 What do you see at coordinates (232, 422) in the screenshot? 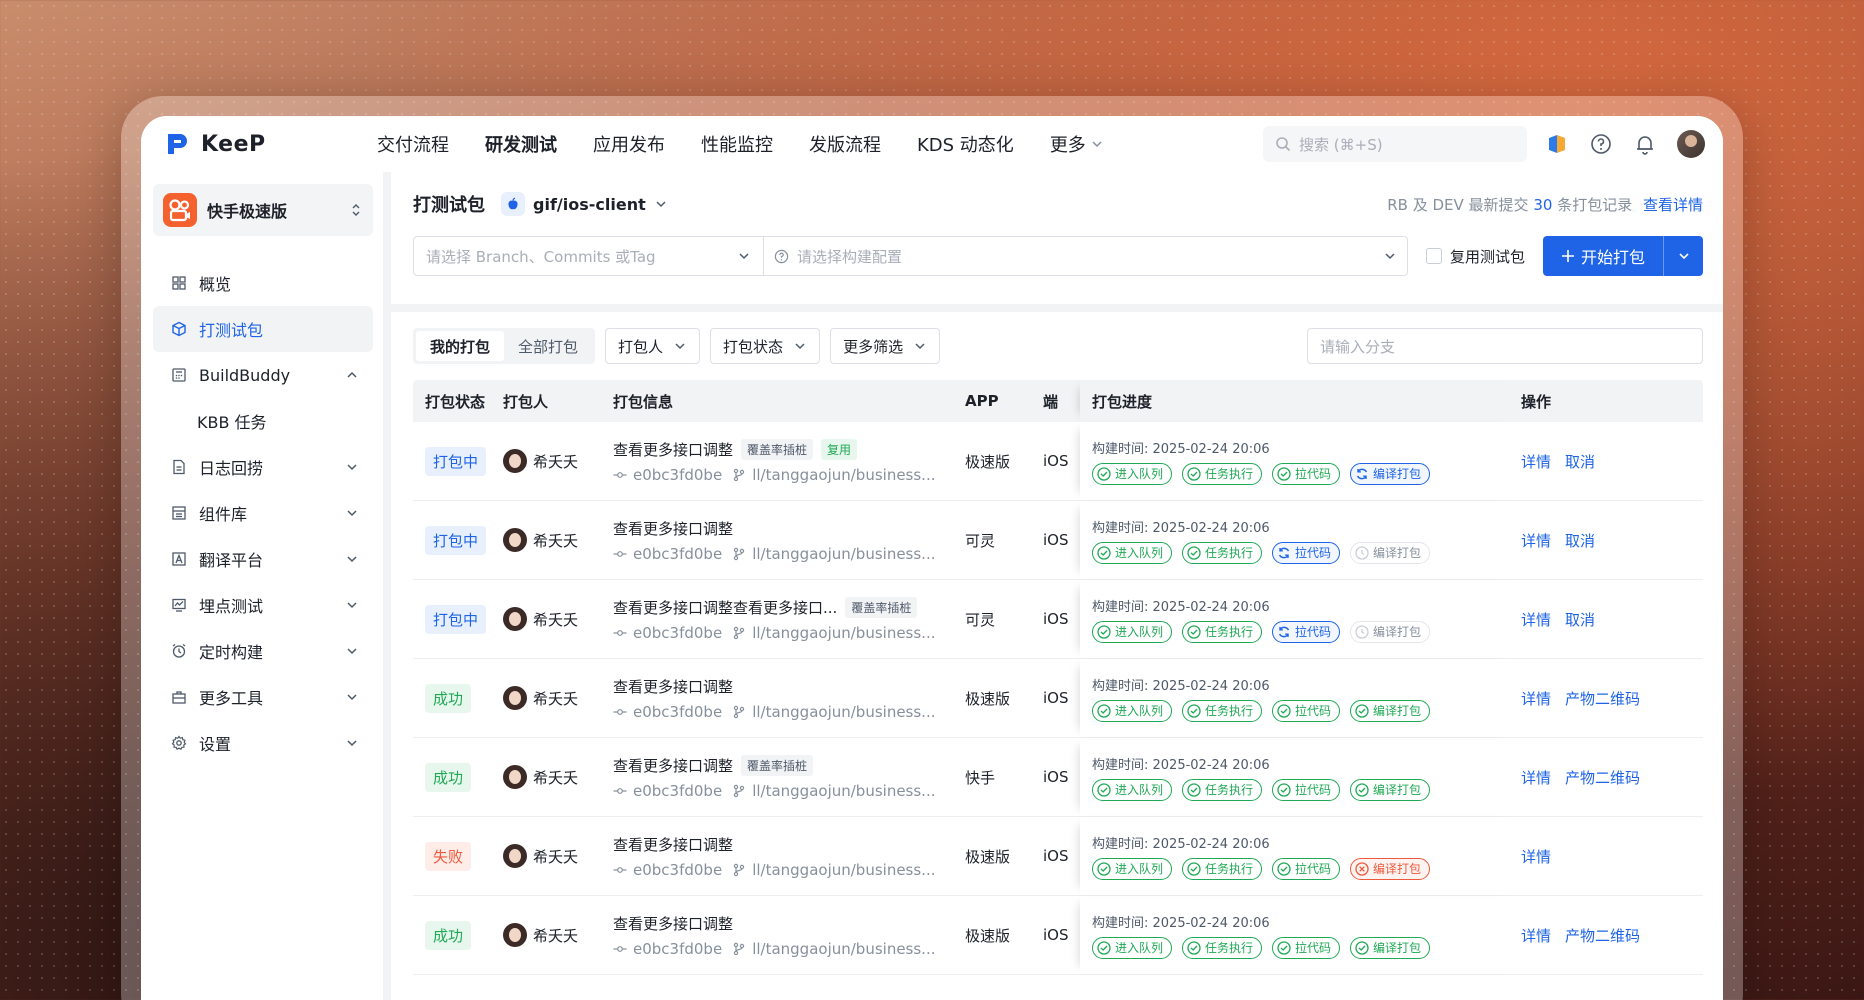
I see `sidebar-item-label: KBB 任务` at bounding box center [232, 422].